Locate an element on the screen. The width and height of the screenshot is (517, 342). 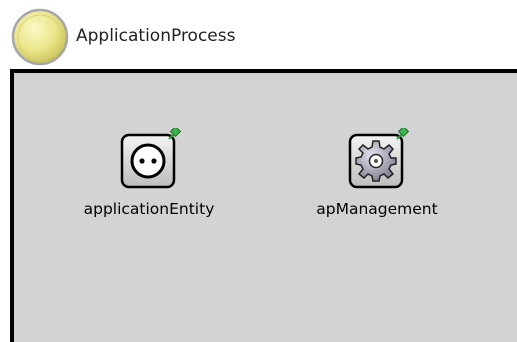
submodule-application-entity: applicationEntity is located at coordinates (149, 178).